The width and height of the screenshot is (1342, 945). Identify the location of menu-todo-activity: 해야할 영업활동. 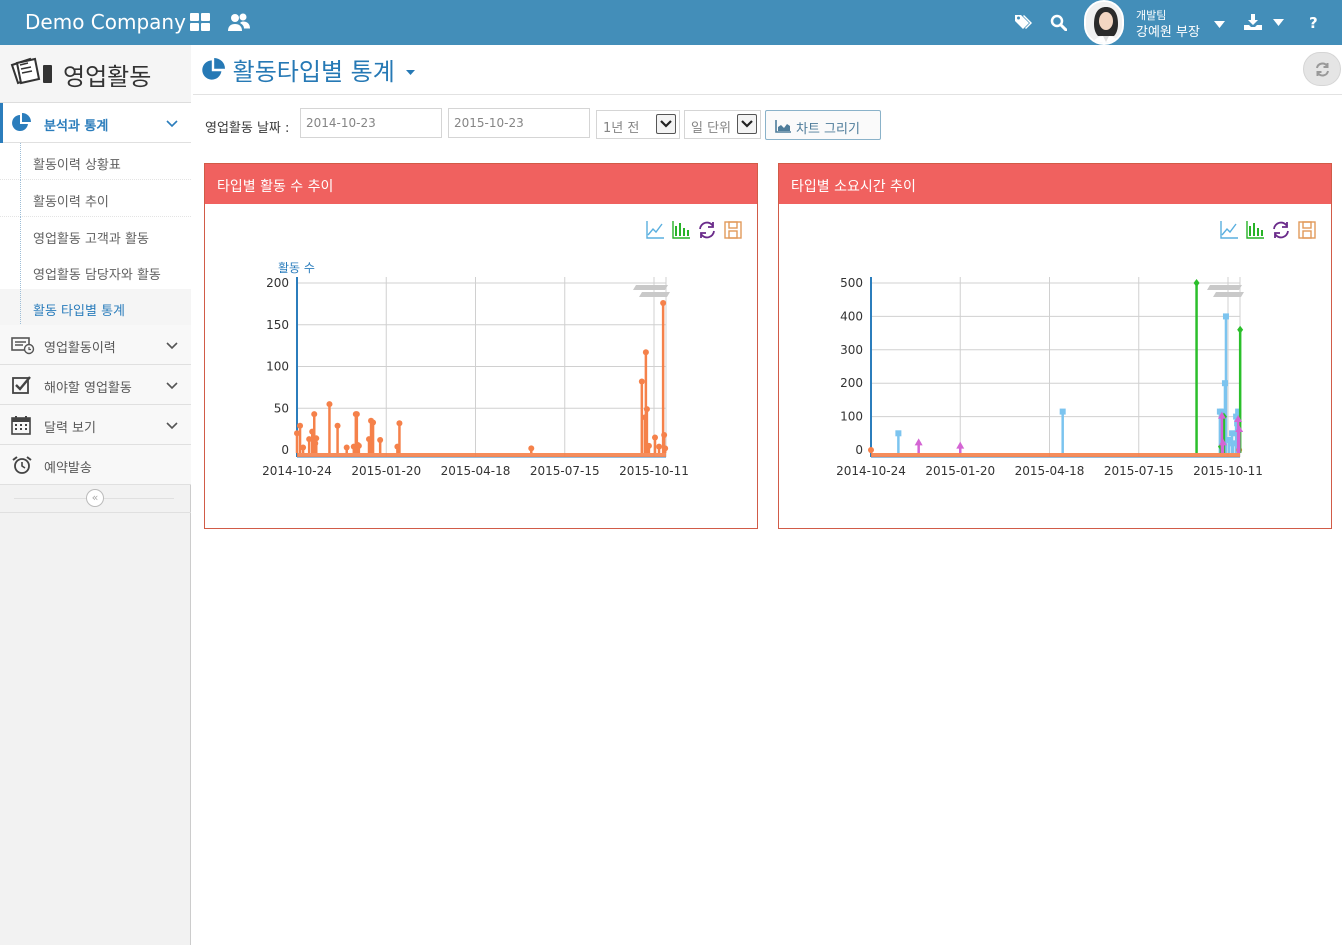
(95, 385).